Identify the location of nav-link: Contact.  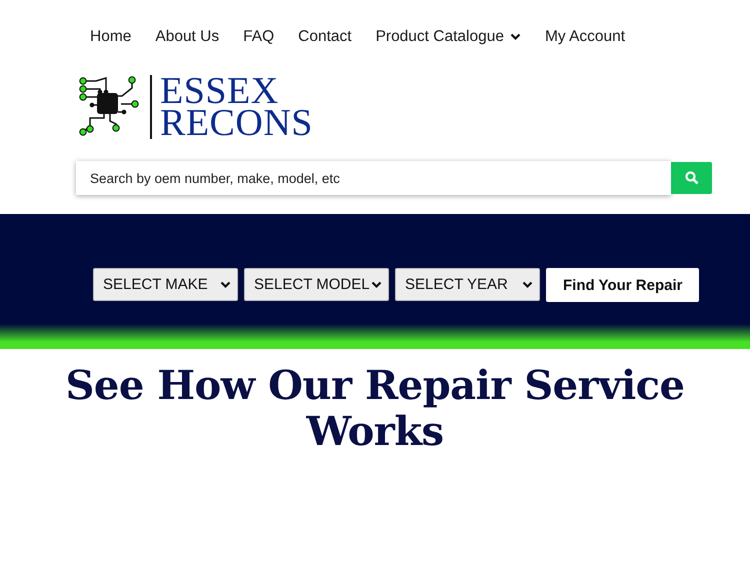
(325, 37).